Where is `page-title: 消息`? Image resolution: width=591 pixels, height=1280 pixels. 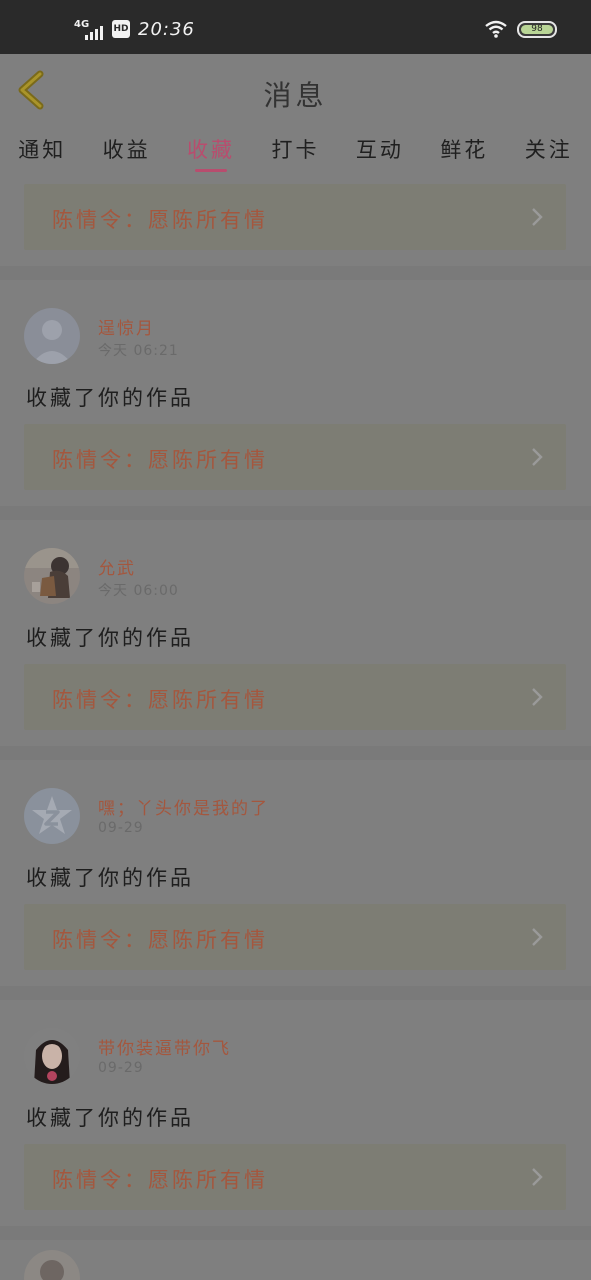 page-title: 消息 is located at coordinates (295, 95).